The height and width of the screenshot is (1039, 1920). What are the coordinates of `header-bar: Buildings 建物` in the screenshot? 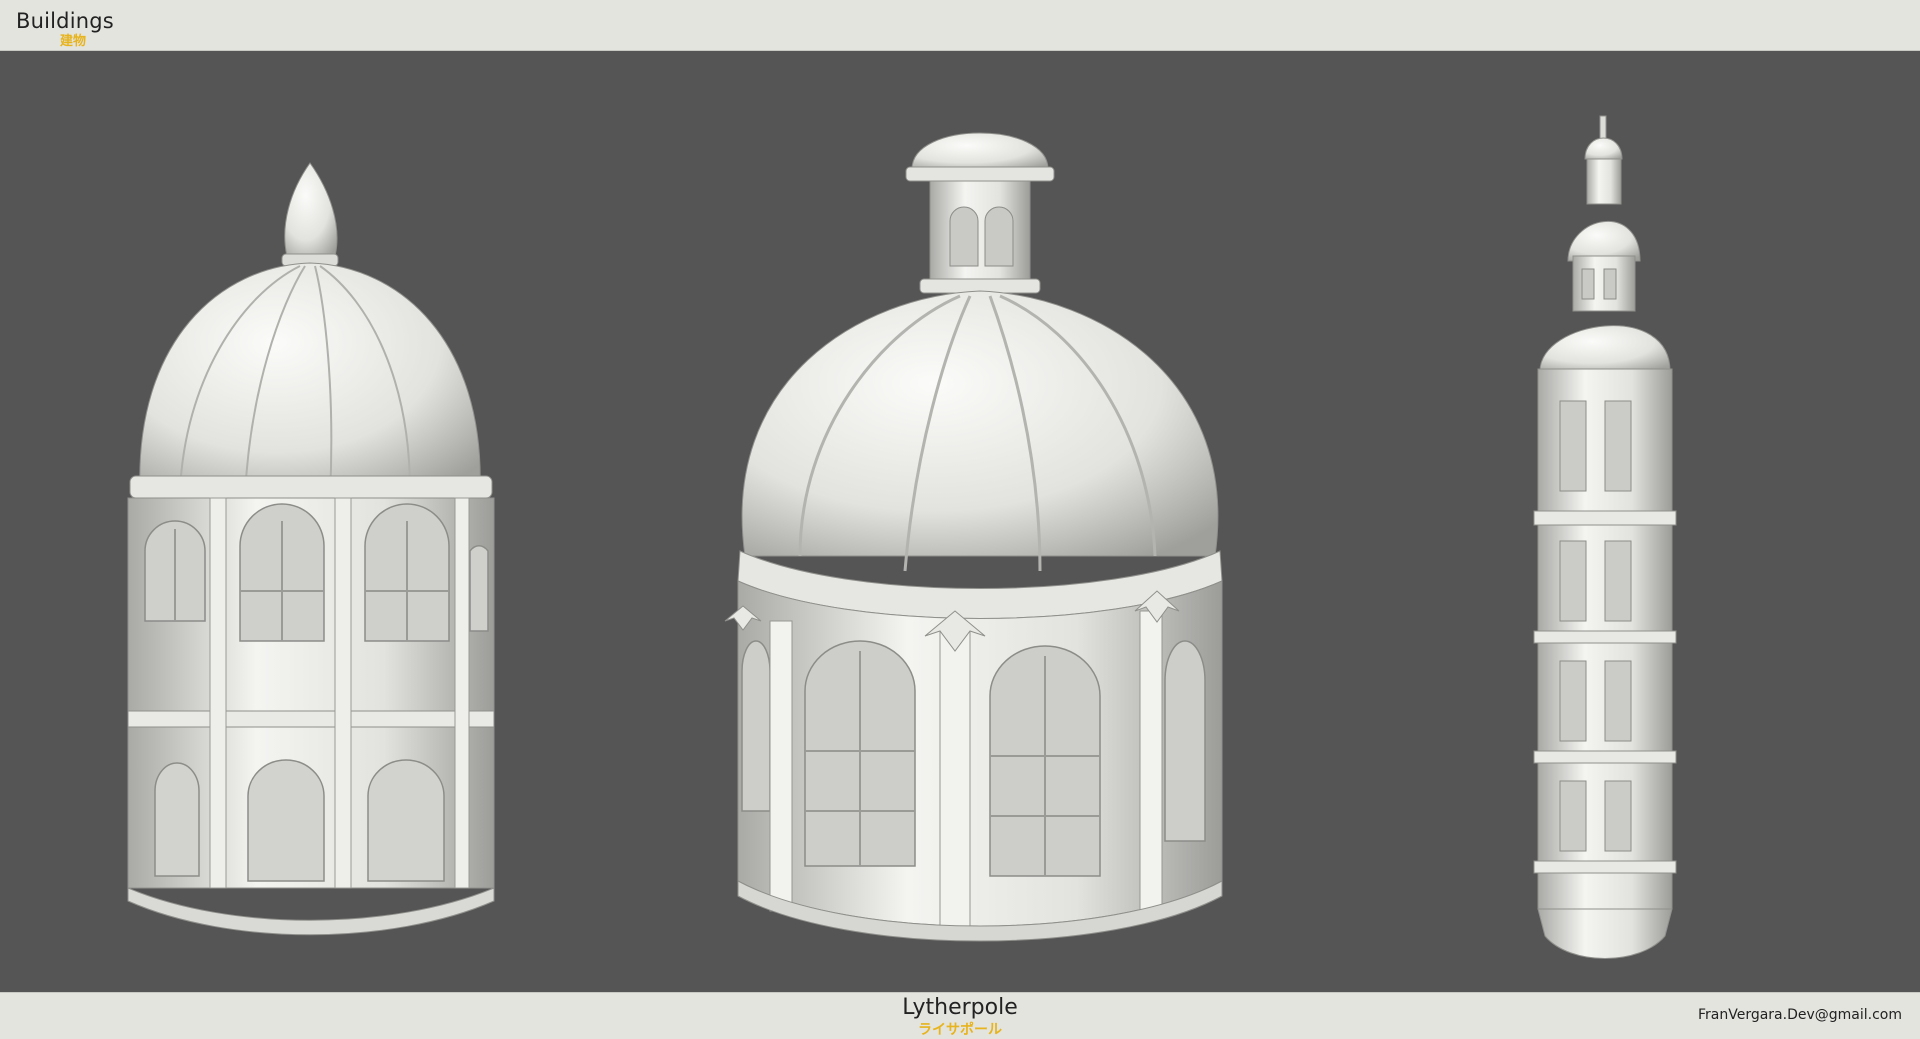 It's located at (960, 25).